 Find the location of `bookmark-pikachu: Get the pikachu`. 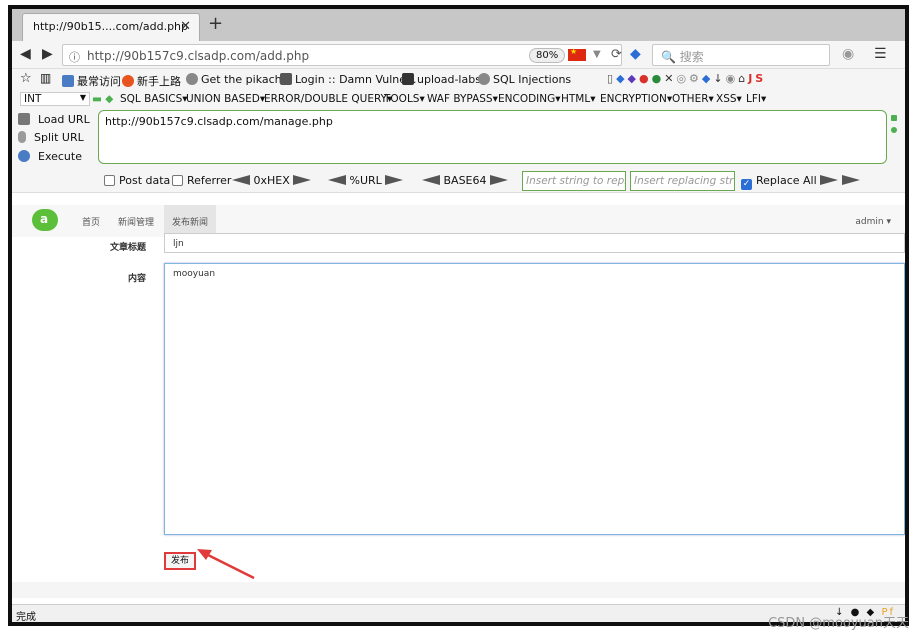

bookmark-pikachu: Get the pikachu is located at coordinates (237, 79).